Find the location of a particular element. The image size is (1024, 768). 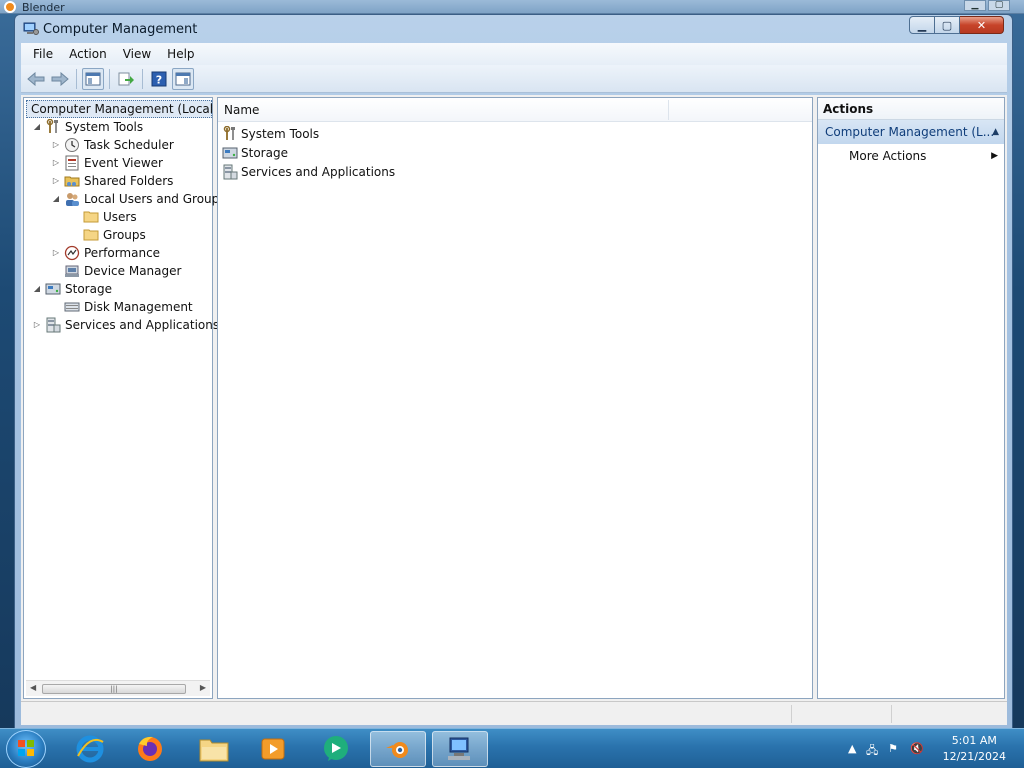

taskbar-chat-app is located at coordinates (336, 749).